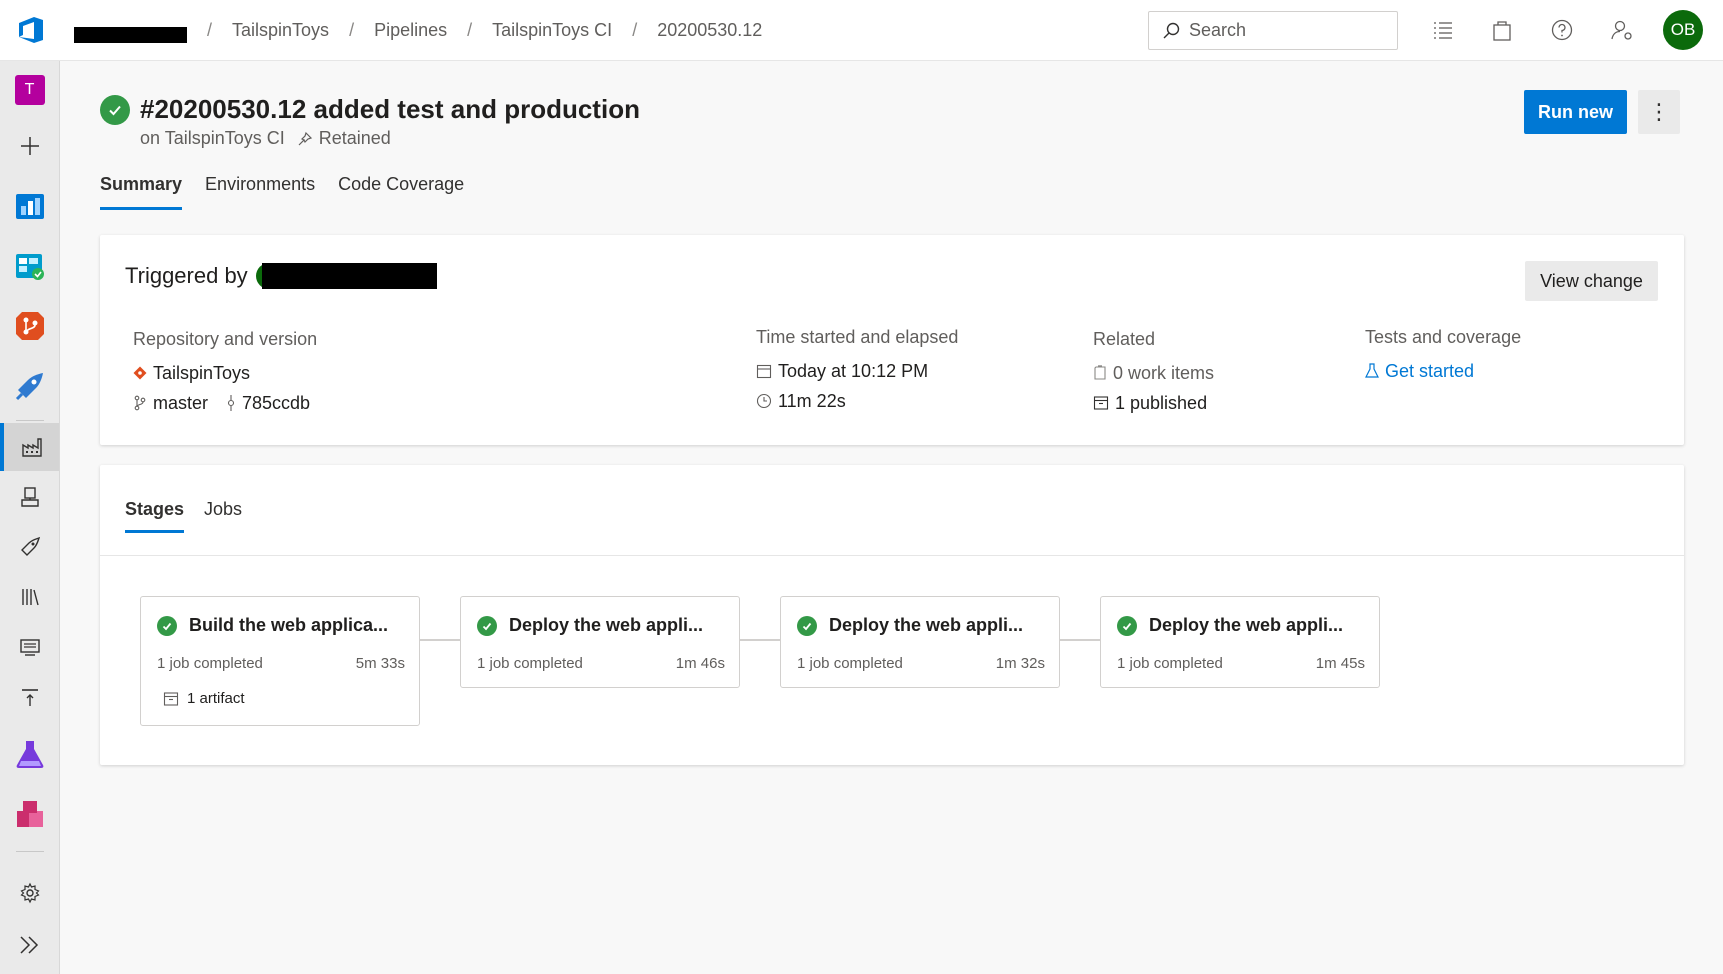  Describe the element at coordinates (1502, 30) in the screenshot. I see `marketplace-bag-icon` at that location.